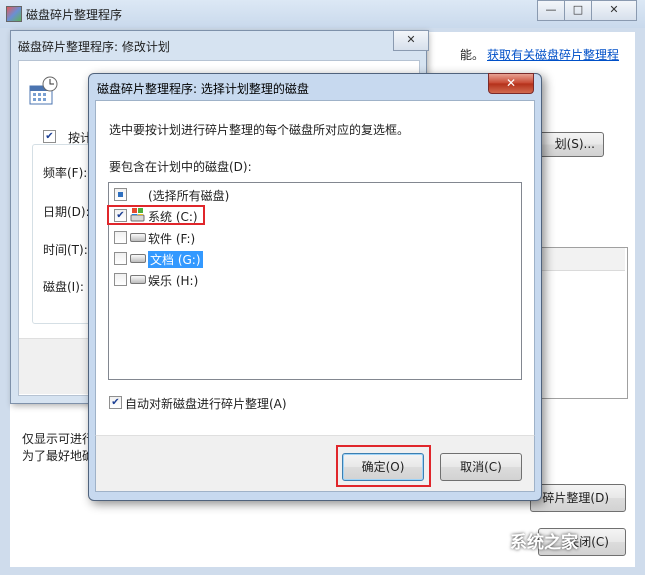 This screenshot has height=575, width=645. I want to click on main-window-title: 磁盘碎片整理程序, so click(74, 15).